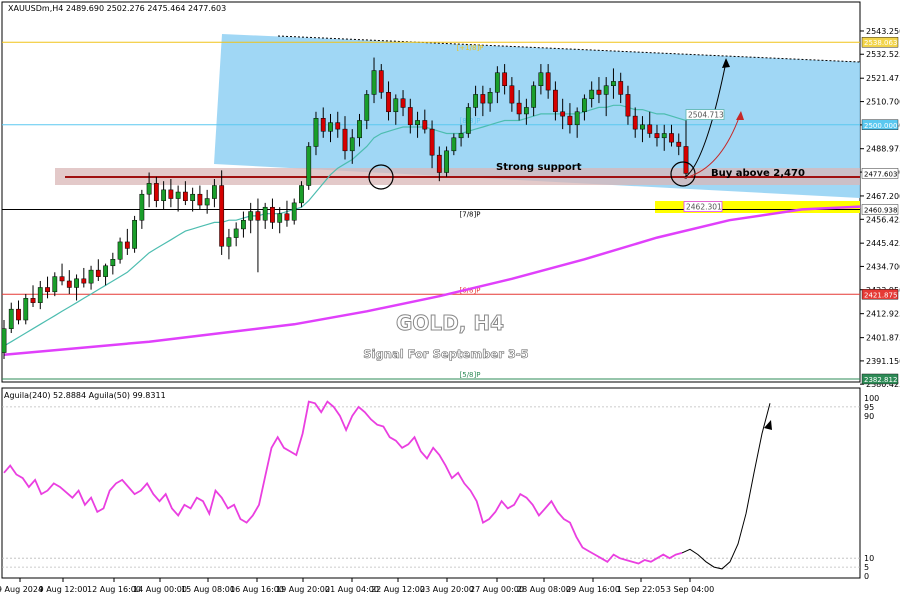 The width and height of the screenshot is (900, 600). What do you see at coordinates (883, 243) in the screenshot?
I see `price-tick-label: 2445.425` at bounding box center [883, 243].